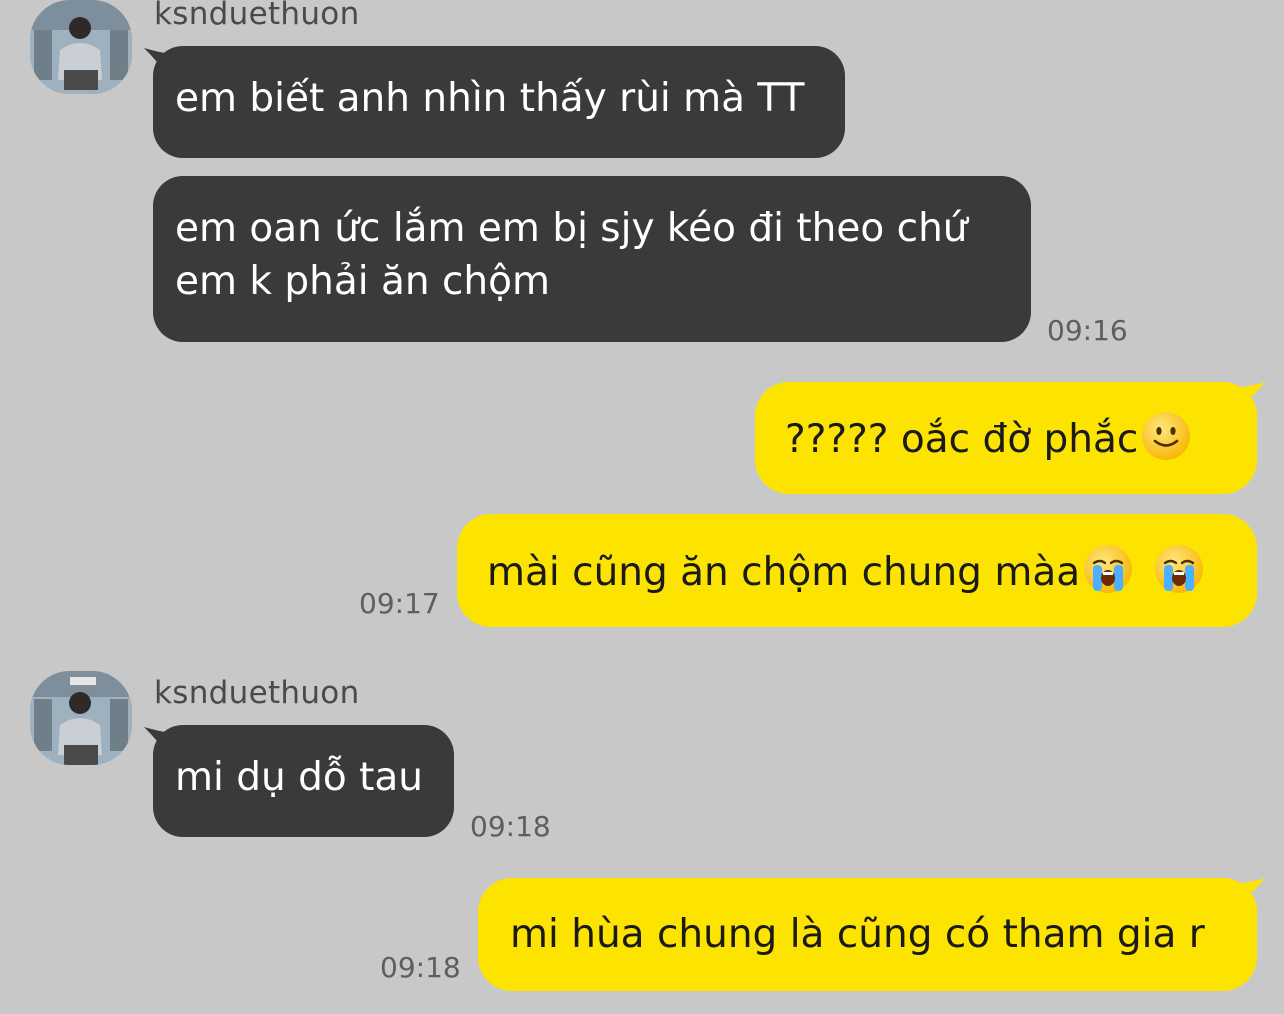 This screenshot has height=1014, width=1284. Describe the element at coordinates (1166, 436) in the screenshot. I see `slightly-smiling-face-icon` at that location.